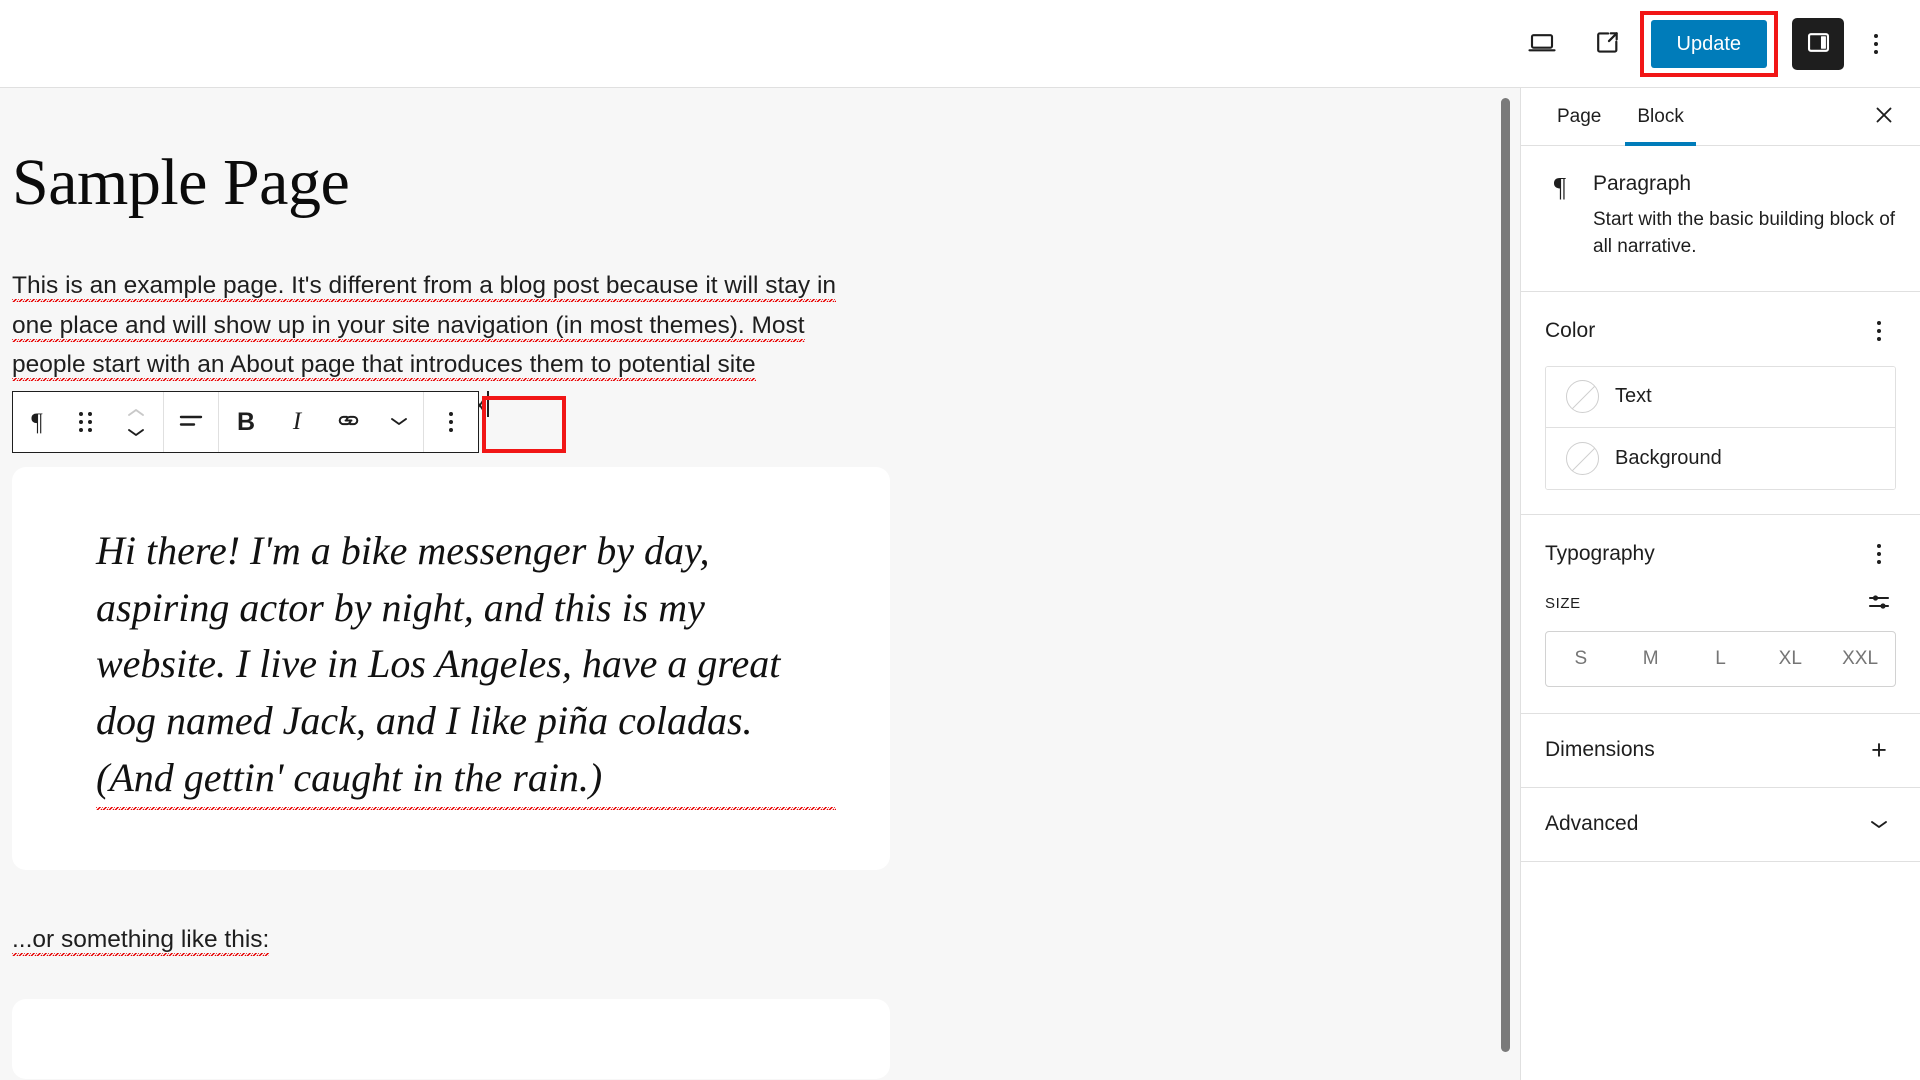 The height and width of the screenshot is (1080, 1920). I want to click on block-options-button, so click(451, 422).